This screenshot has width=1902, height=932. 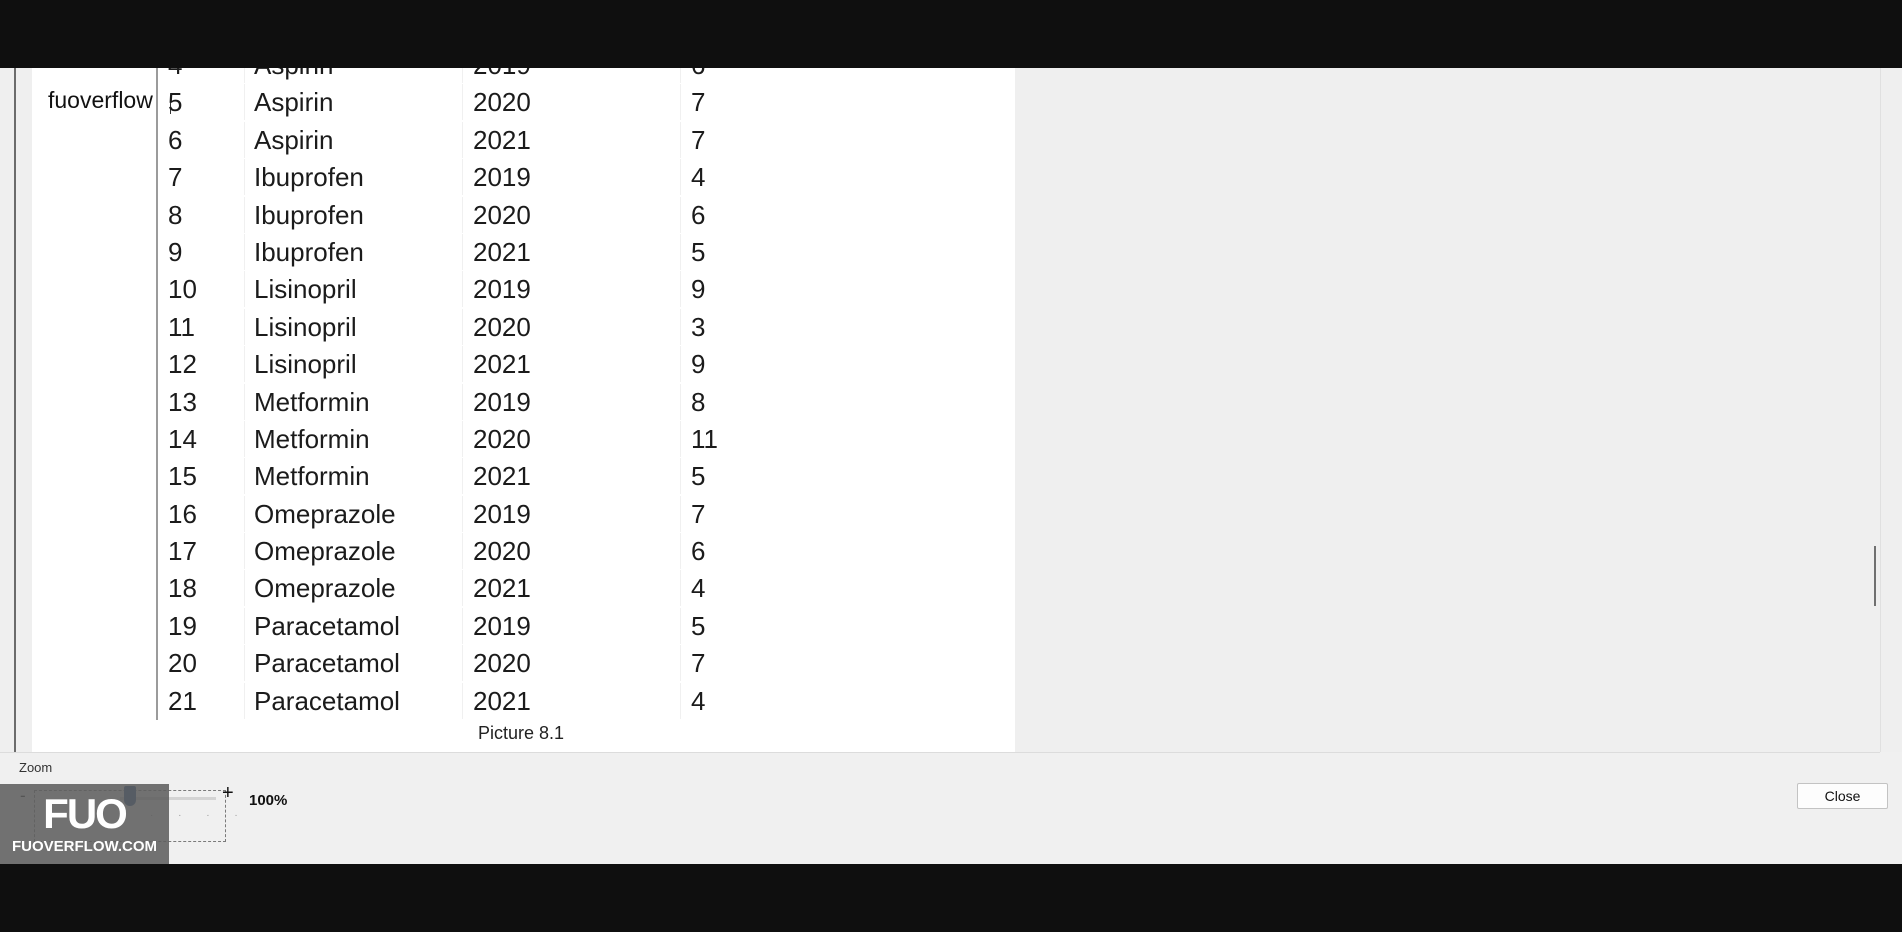 I want to click on watermark-logo: FUO FUOVERFLOW.COM, so click(x=84, y=824).